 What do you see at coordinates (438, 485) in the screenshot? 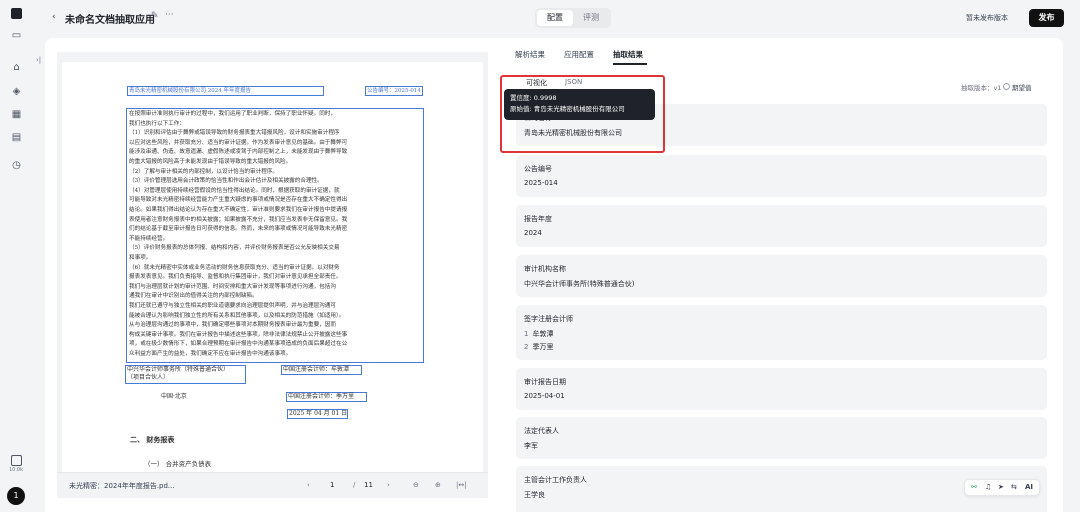
I see `zoom-in-icon: ⊕` at bounding box center [438, 485].